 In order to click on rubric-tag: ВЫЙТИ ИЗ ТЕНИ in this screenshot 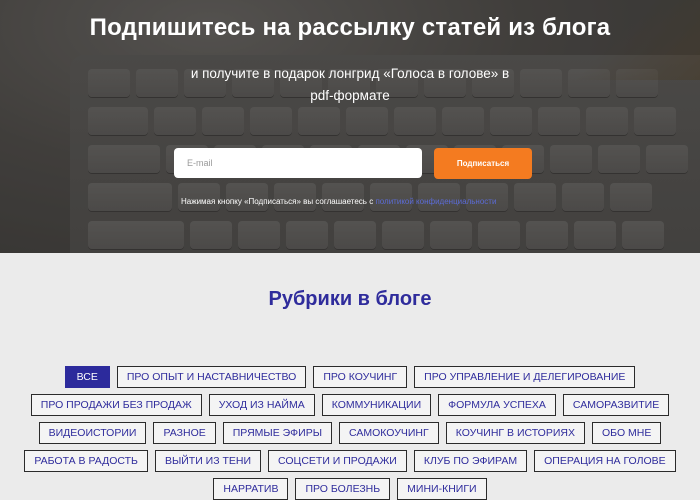, I will do `click(208, 461)`.